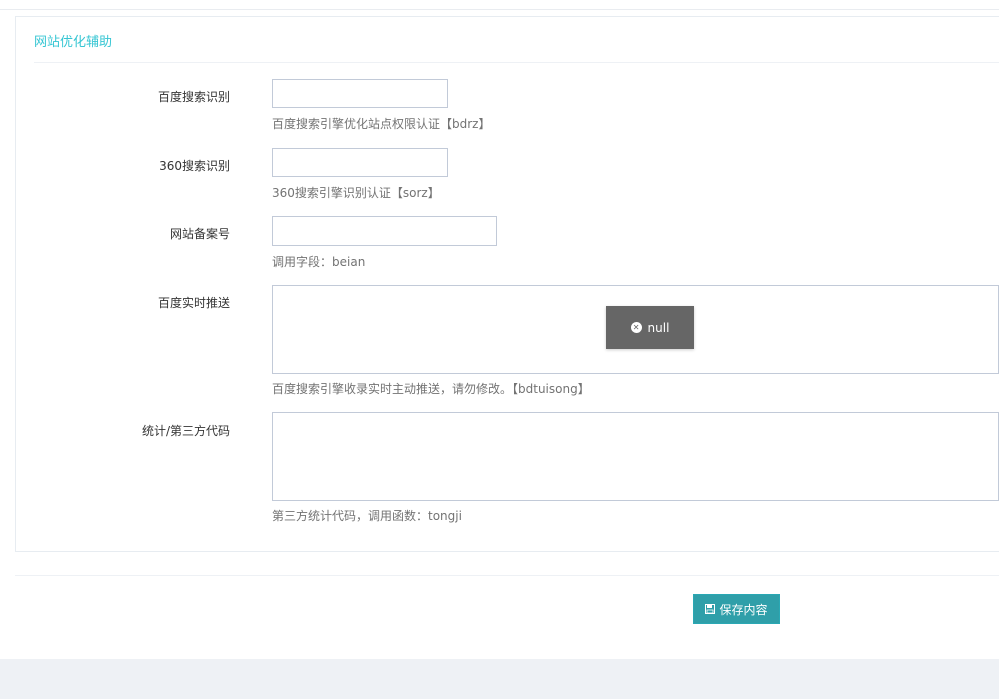 The width and height of the screenshot is (999, 699). I want to click on floppy-disk-icon, so click(710, 609).